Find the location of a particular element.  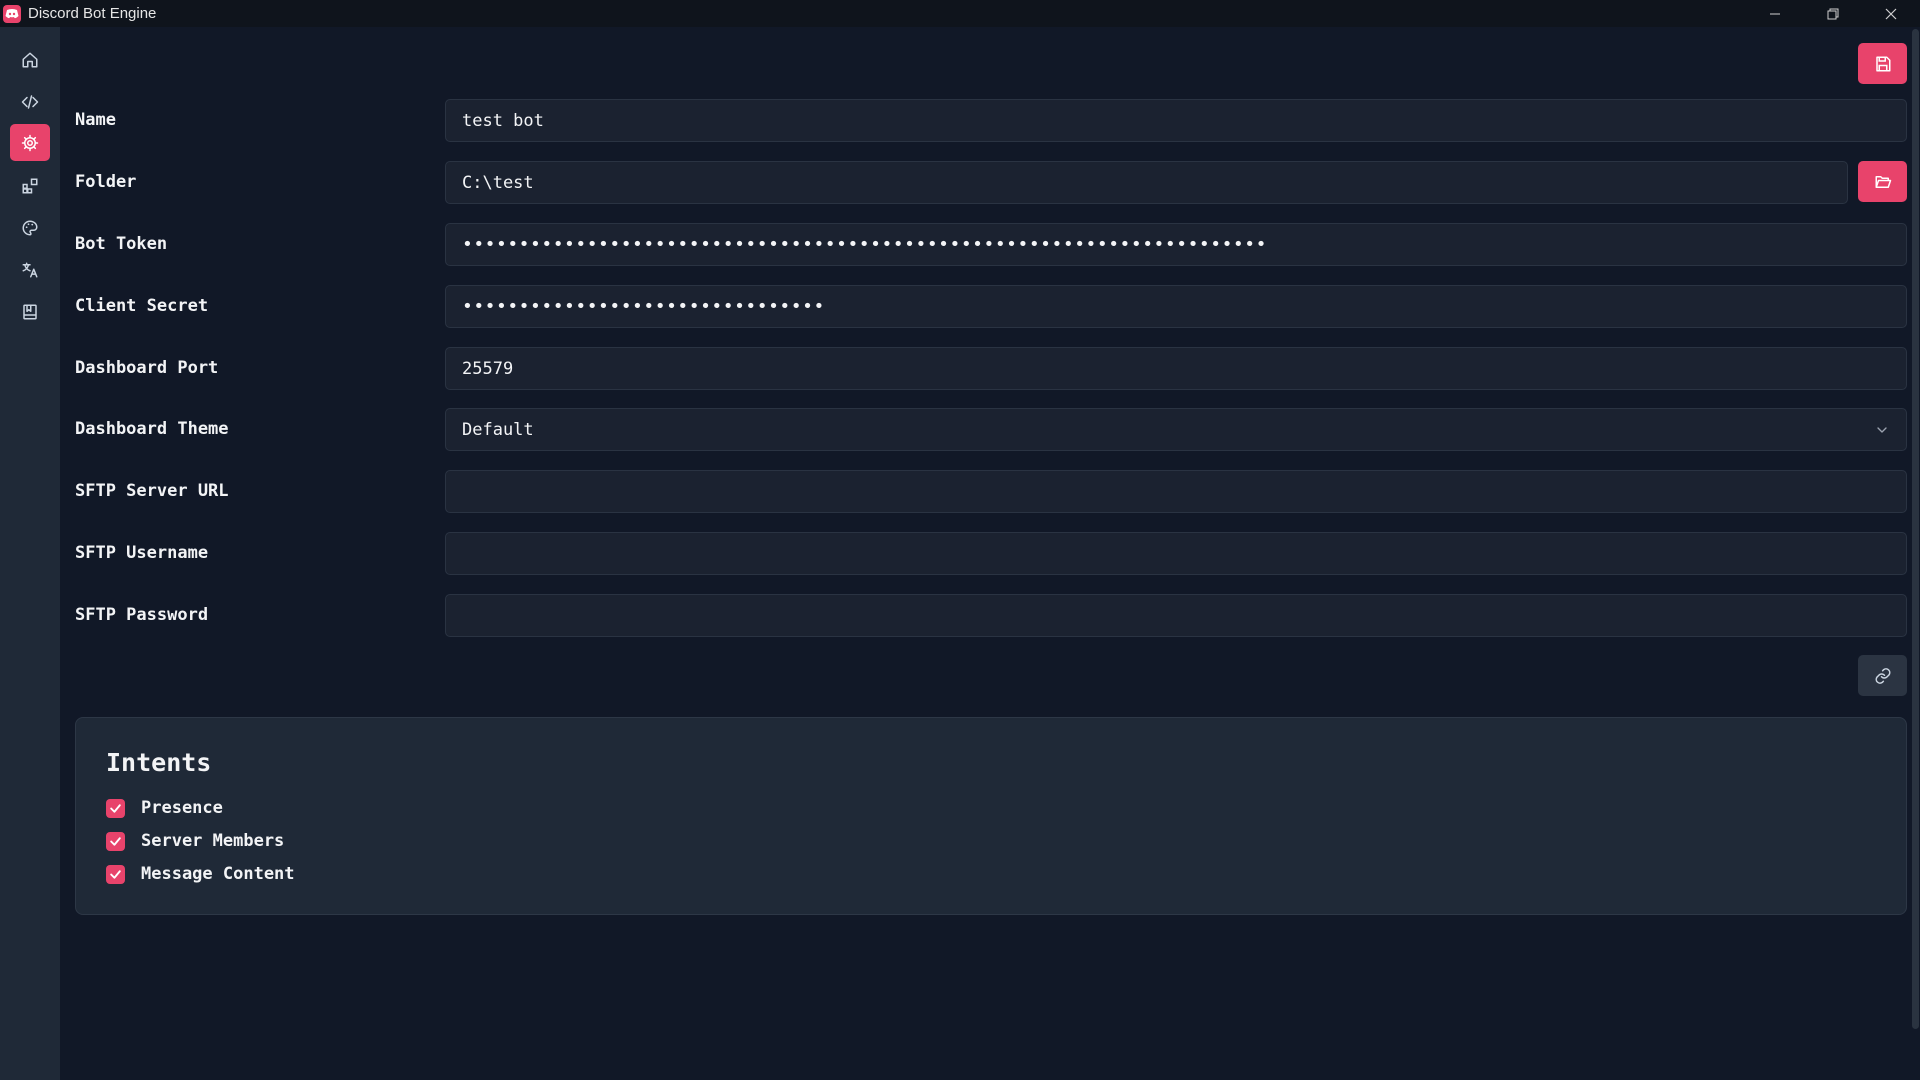

restore-icon is located at coordinates (1833, 13).